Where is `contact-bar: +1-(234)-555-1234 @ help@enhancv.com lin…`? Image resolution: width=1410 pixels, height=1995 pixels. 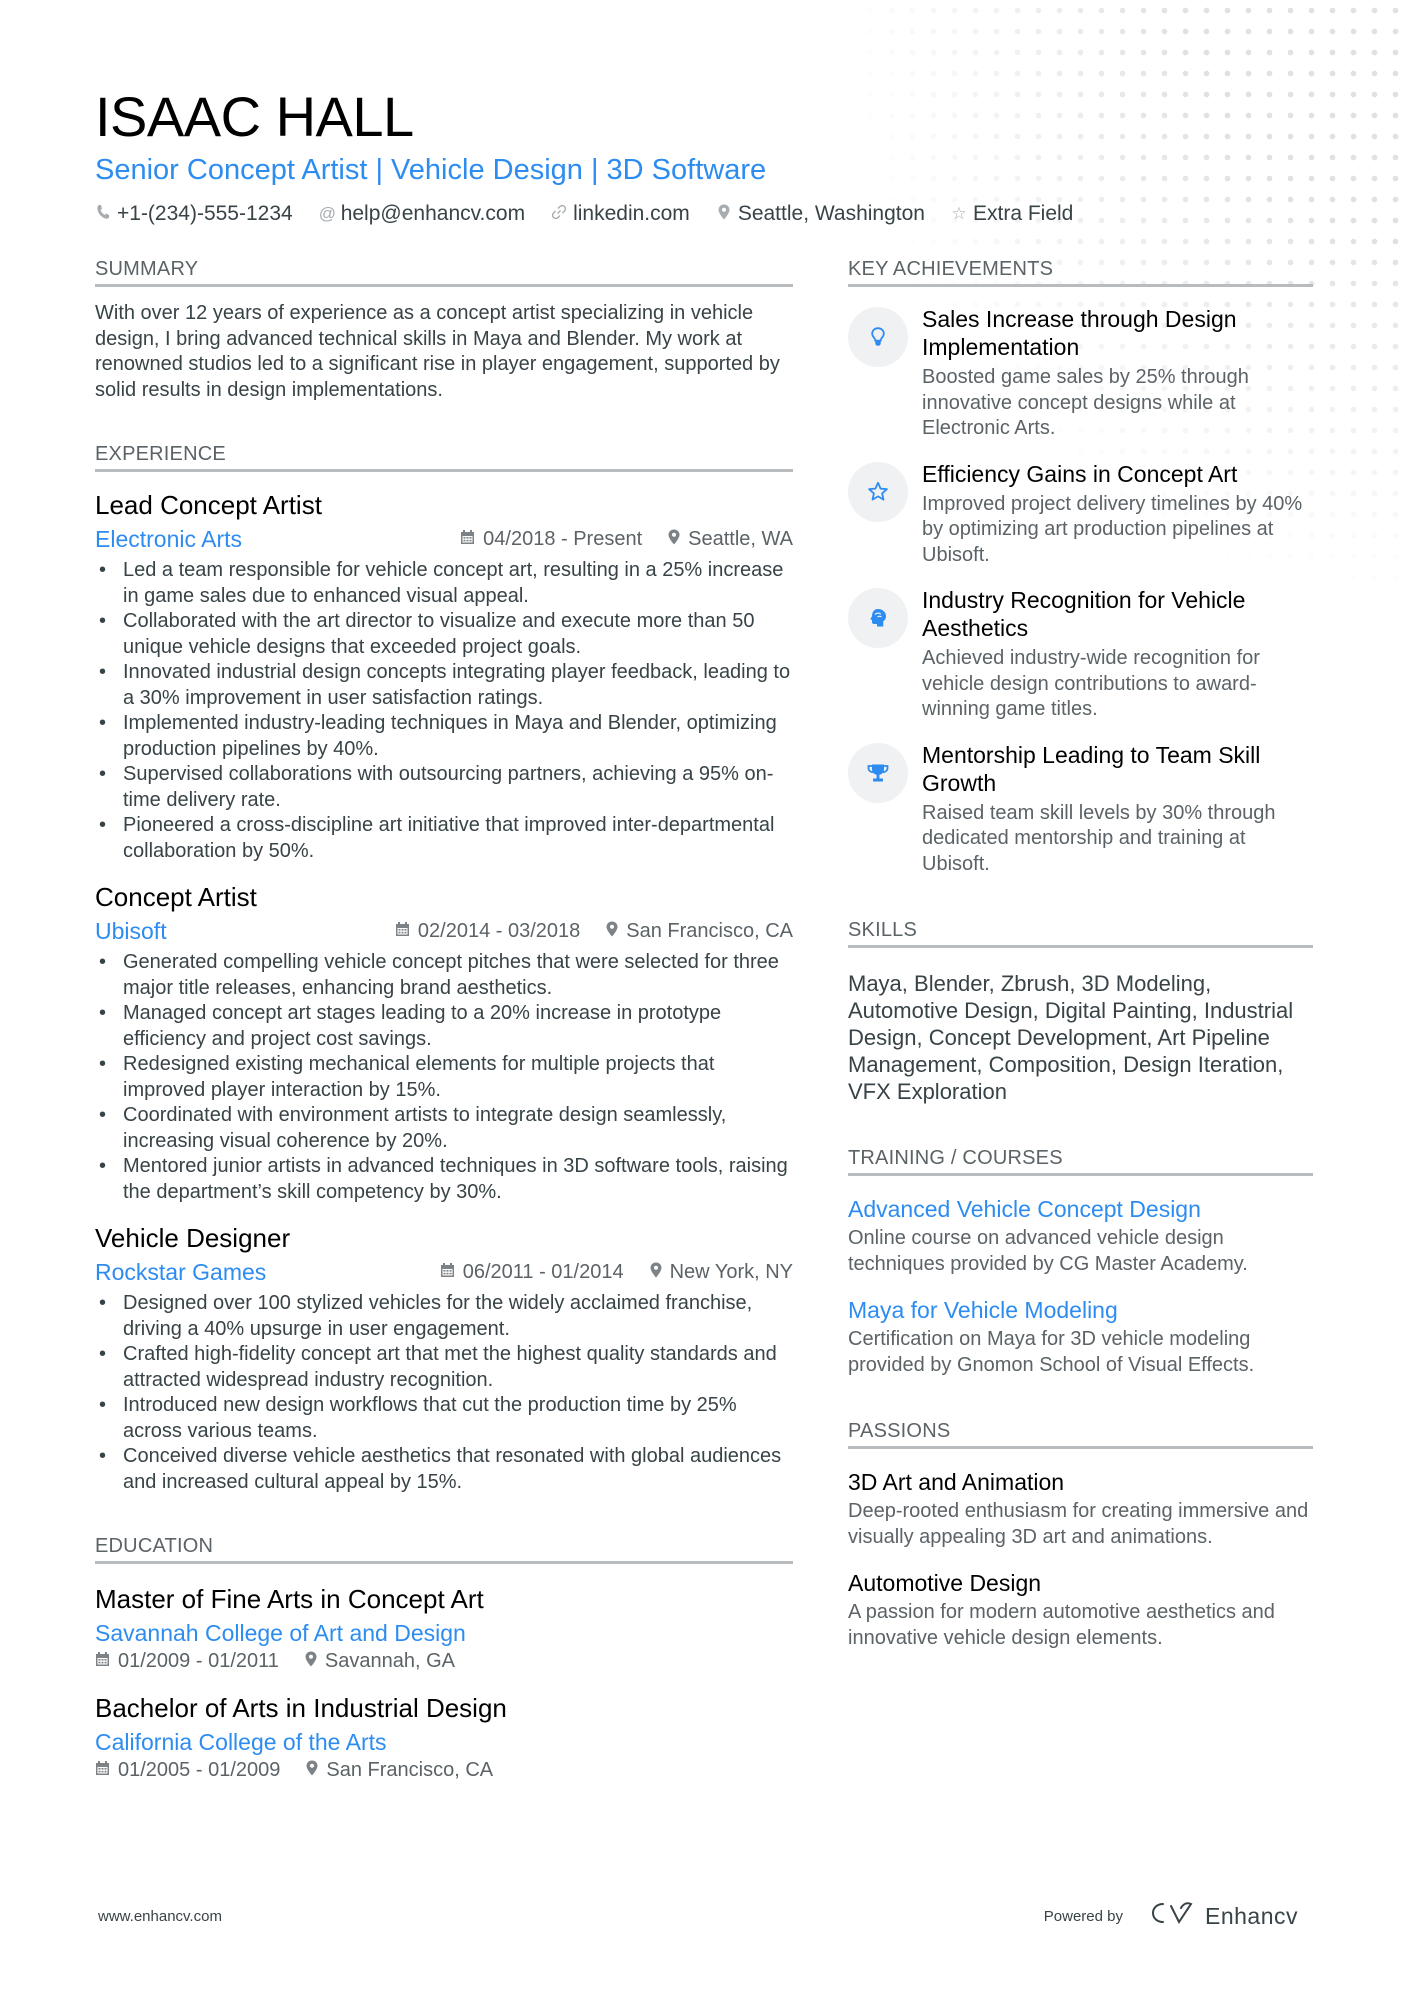
contact-bar: +1-(234)-555-1234 @ help@enhancv.com lin… is located at coordinates (705, 214).